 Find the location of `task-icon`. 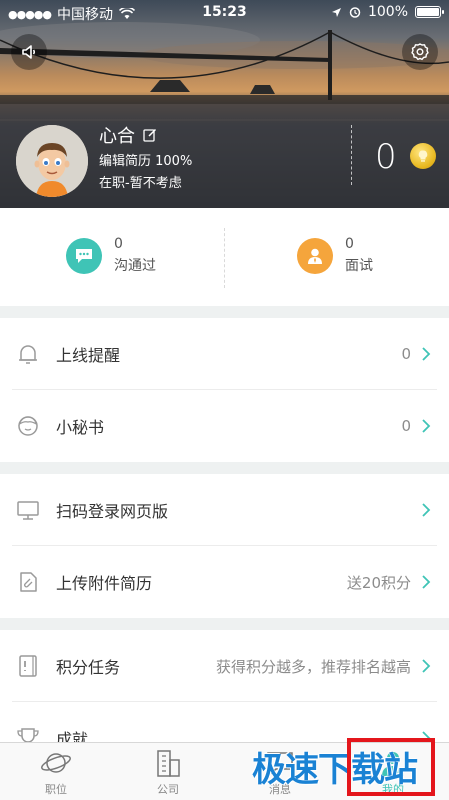

task-icon is located at coordinates (28, 666).